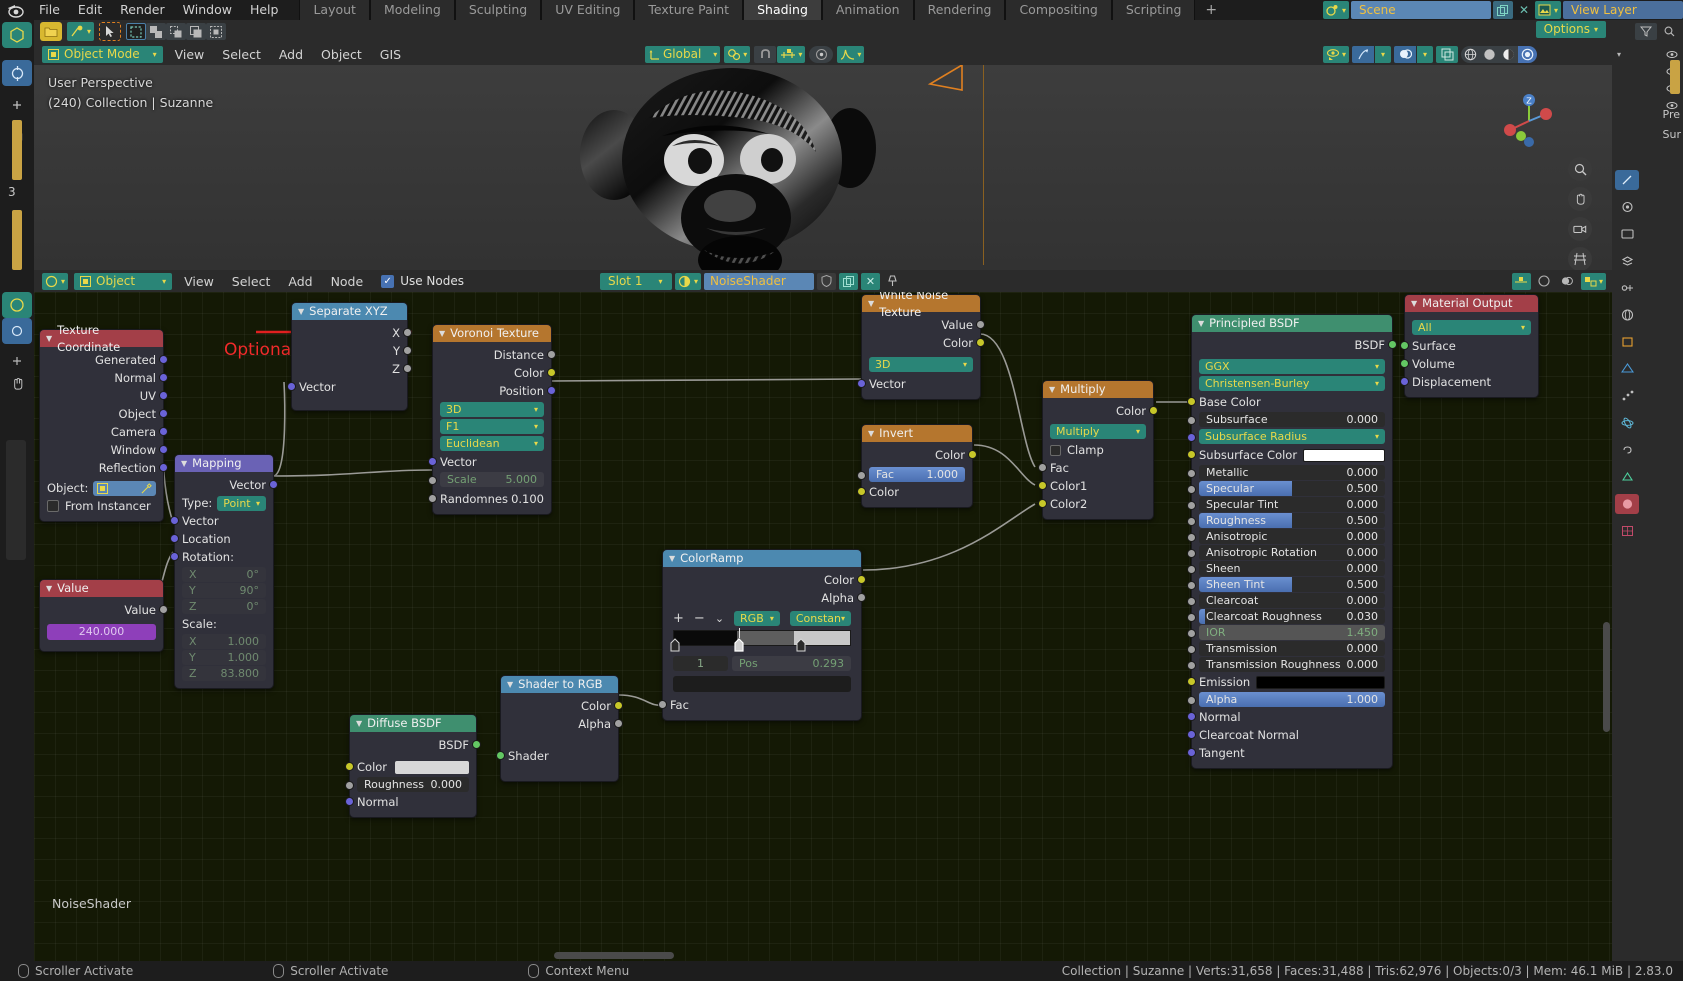 The width and height of the screenshot is (1683, 981). I want to click on tab-render-icon, so click(1627, 207).